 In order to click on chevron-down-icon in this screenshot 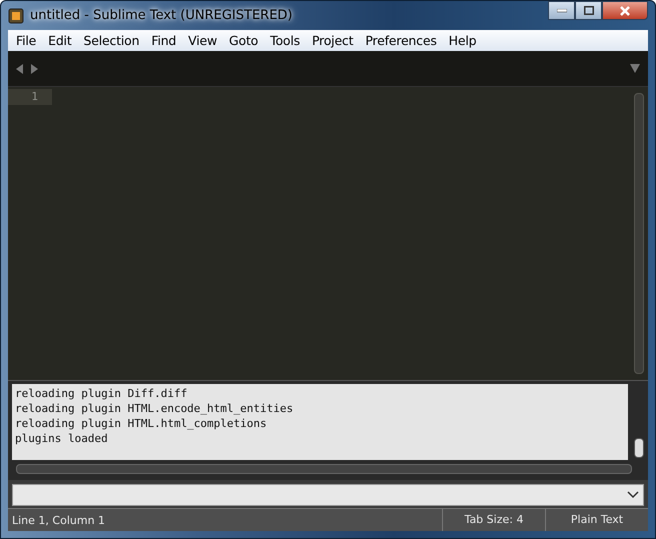, I will do `click(633, 495)`.